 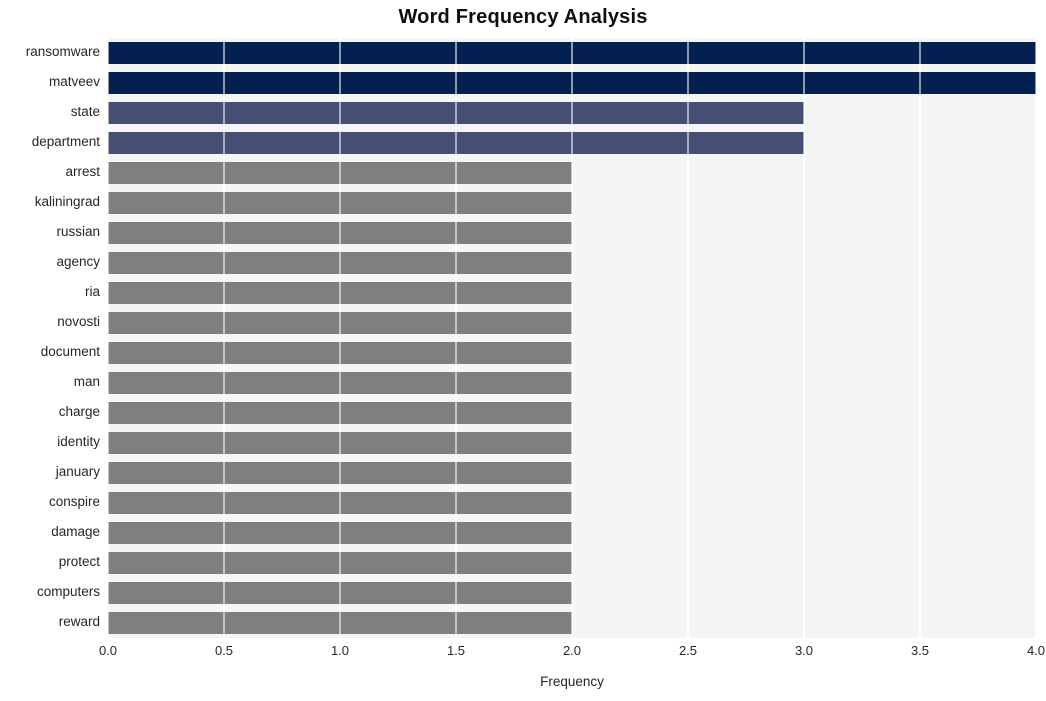 What do you see at coordinates (456, 650) in the screenshot?
I see `x-axis-tick-label: 1.5` at bounding box center [456, 650].